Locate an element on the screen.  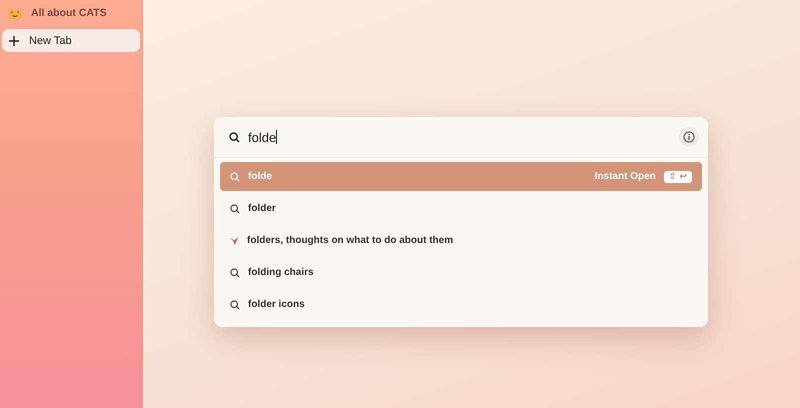
heart-eyes-cat-icon is located at coordinates (15, 13).